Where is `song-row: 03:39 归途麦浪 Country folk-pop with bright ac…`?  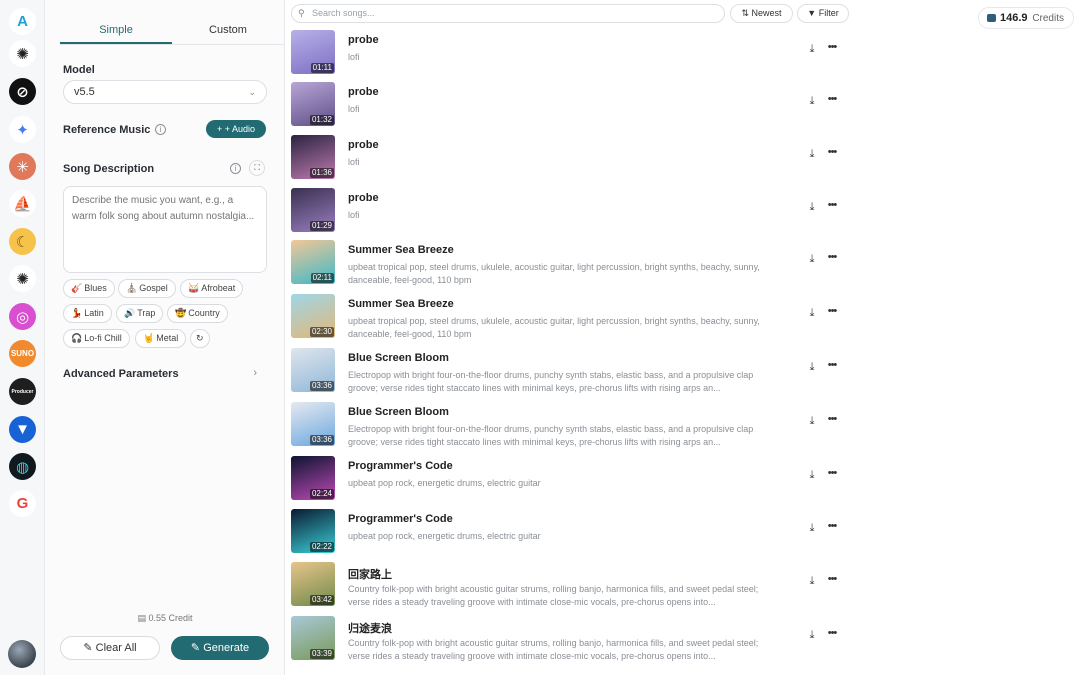
song-row: 03:39 归途麦浪 Country folk-pop with bright ac… is located at coordinates (571, 641).